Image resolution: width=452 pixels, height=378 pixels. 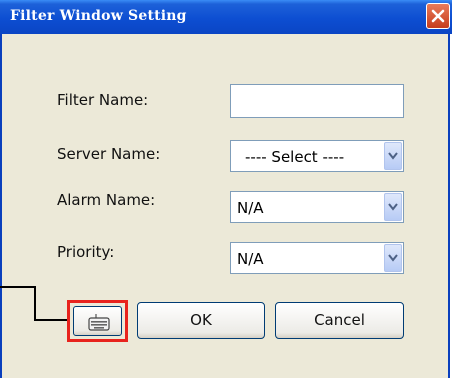 What do you see at coordinates (226, 17) in the screenshot?
I see `title-bar: Filter Window Setting` at bounding box center [226, 17].